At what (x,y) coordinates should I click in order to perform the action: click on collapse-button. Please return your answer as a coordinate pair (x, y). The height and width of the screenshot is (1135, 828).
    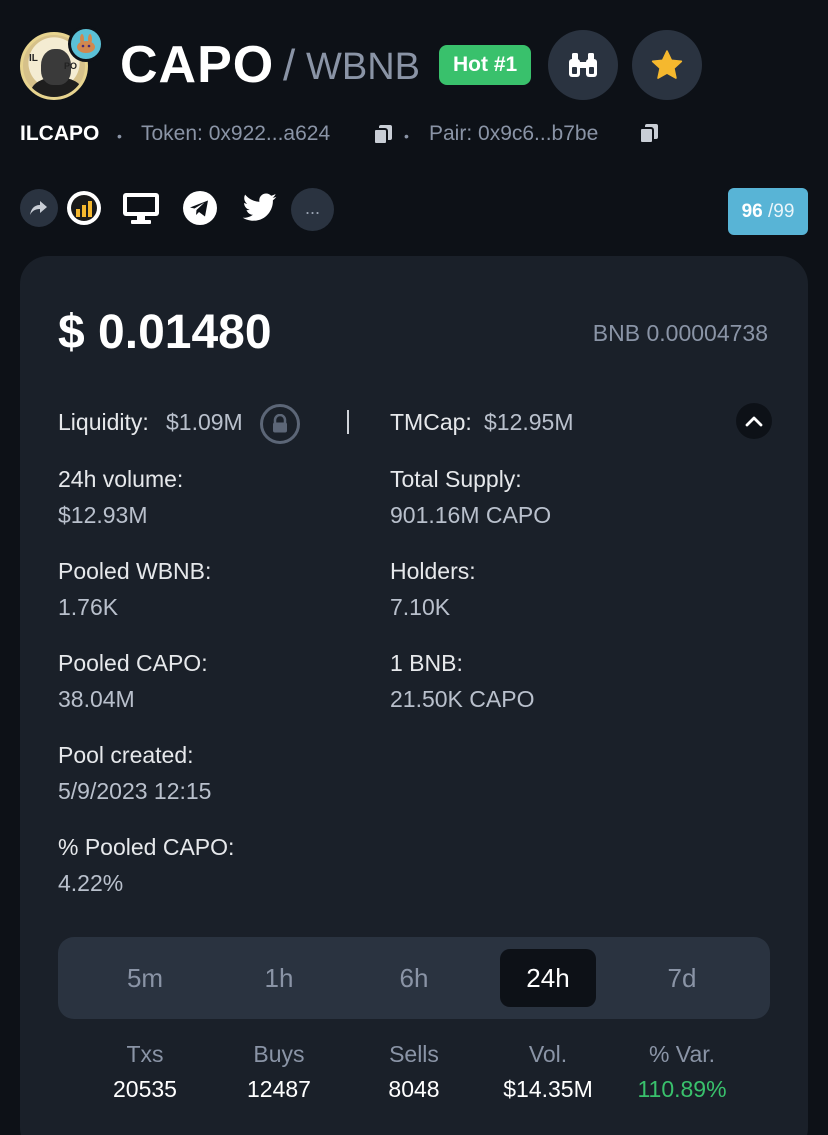
    Looking at the image, I should click on (754, 421).